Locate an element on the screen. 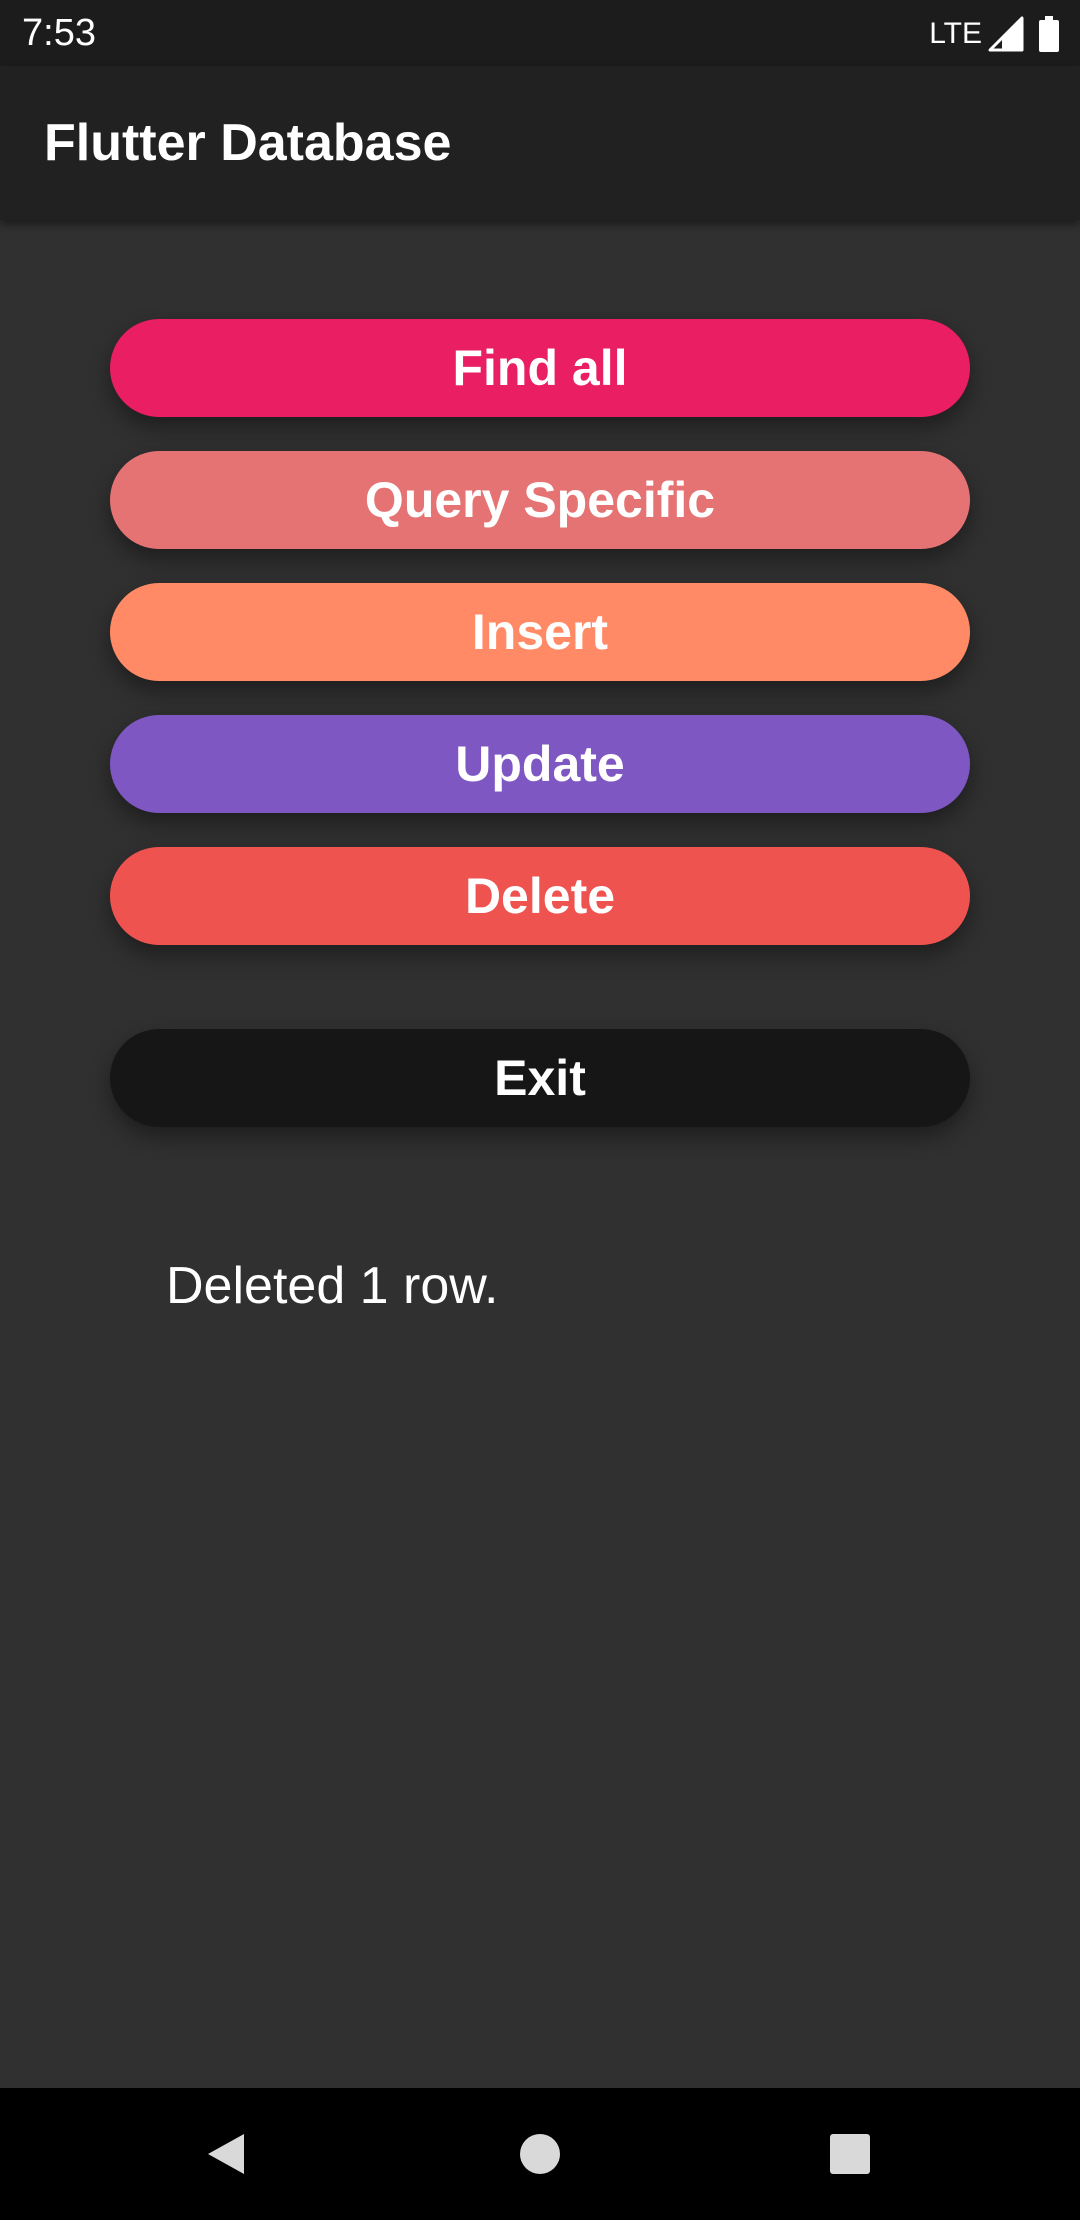 The height and width of the screenshot is (2220, 1080). navigation-bar is located at coordinates (540, 2154).